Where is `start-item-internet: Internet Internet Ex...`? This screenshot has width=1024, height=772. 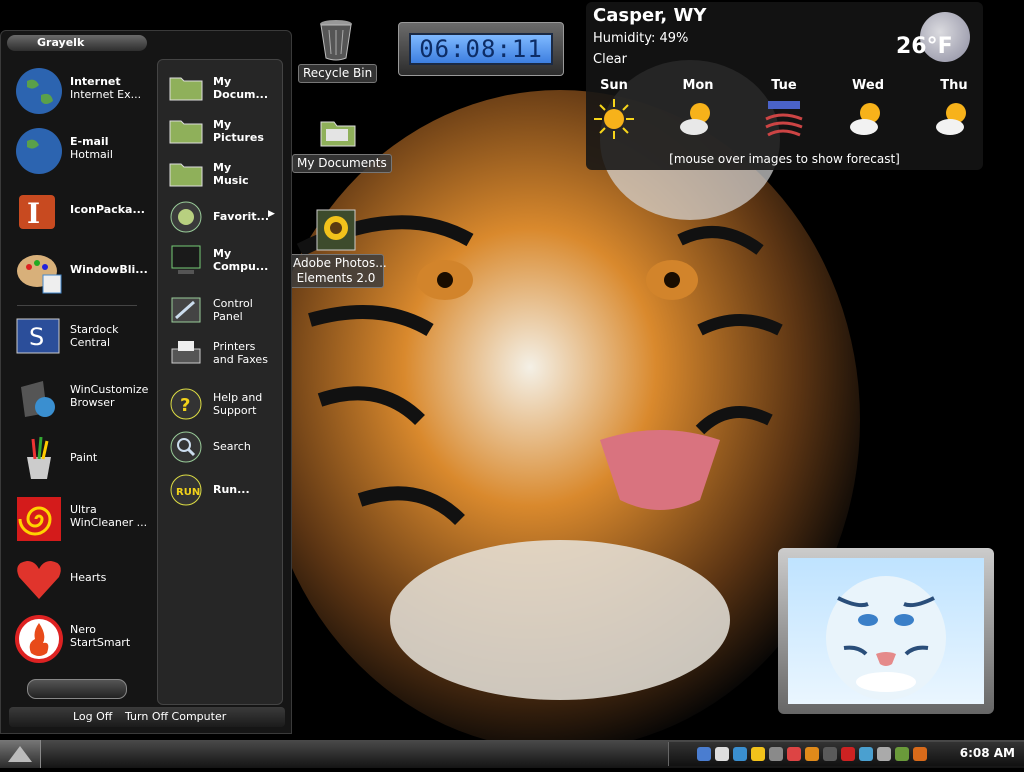 start-item-internet: Internet Internet Ex... is located at coordinates (84, 90).